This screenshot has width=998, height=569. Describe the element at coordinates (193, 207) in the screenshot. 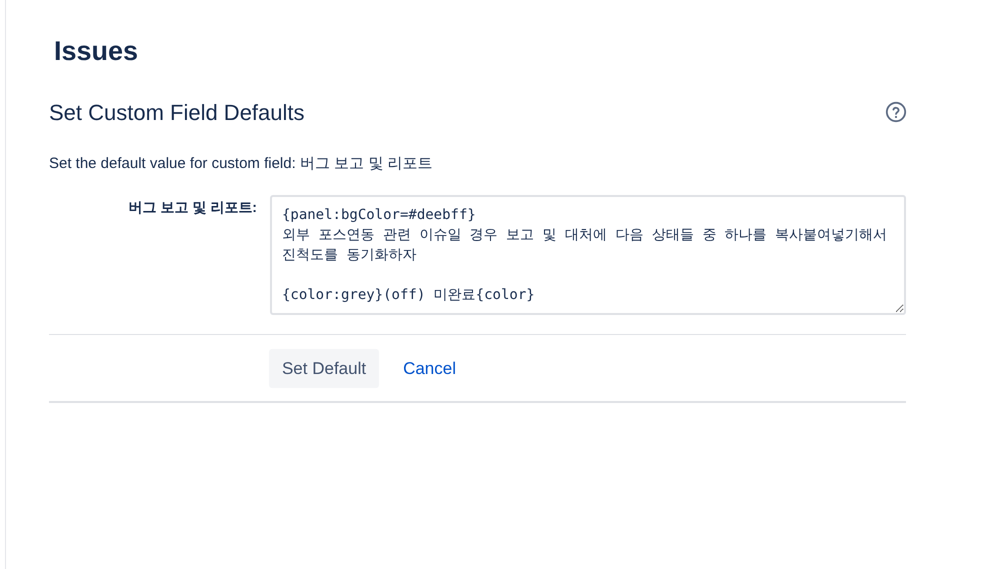

I see `field-label: 버그 보고 및 리포트:` at that location.